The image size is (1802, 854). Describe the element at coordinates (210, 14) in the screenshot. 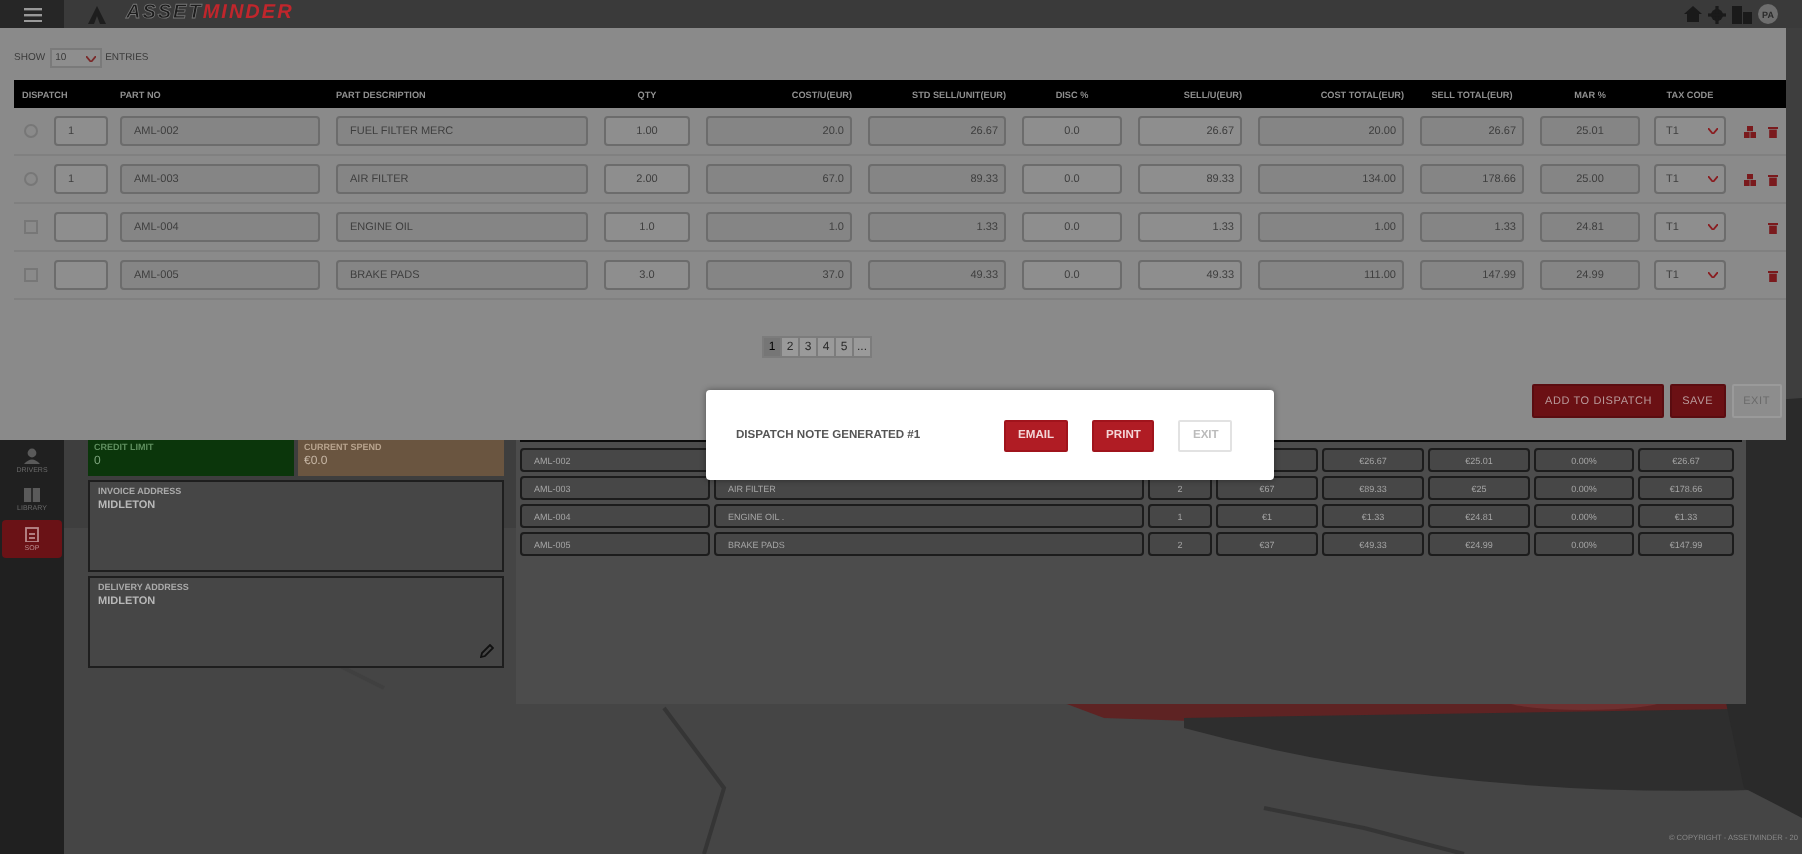

I see `logo-text: ASSETMINDER` at that location.